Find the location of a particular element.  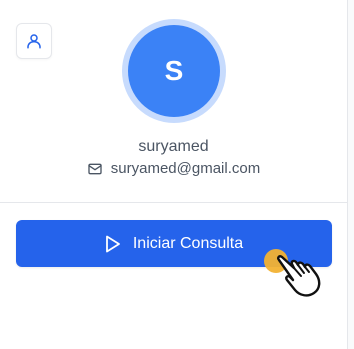

avatar-initial: S is located at coordinates (174, 70).